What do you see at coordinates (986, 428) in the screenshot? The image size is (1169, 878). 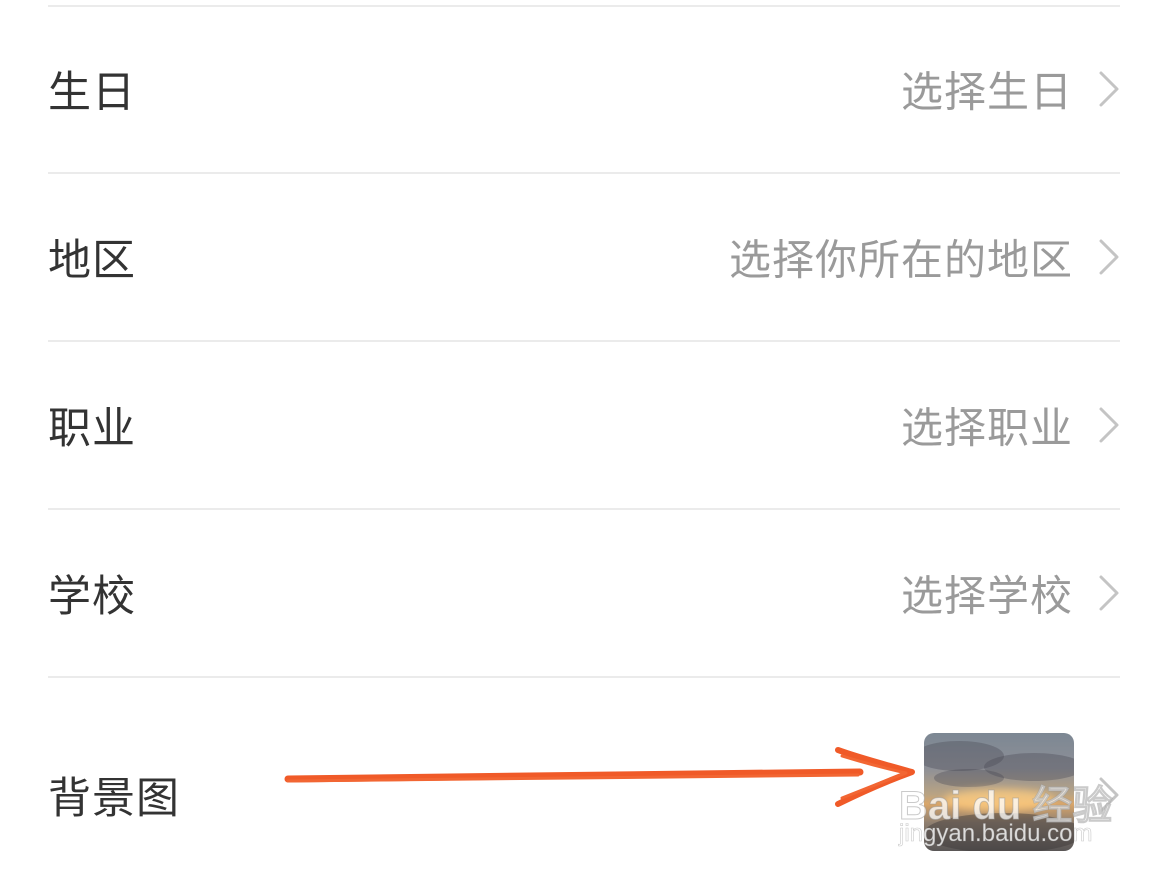 I see `setting-value: 选择职业` at bounding box center [986, 428].